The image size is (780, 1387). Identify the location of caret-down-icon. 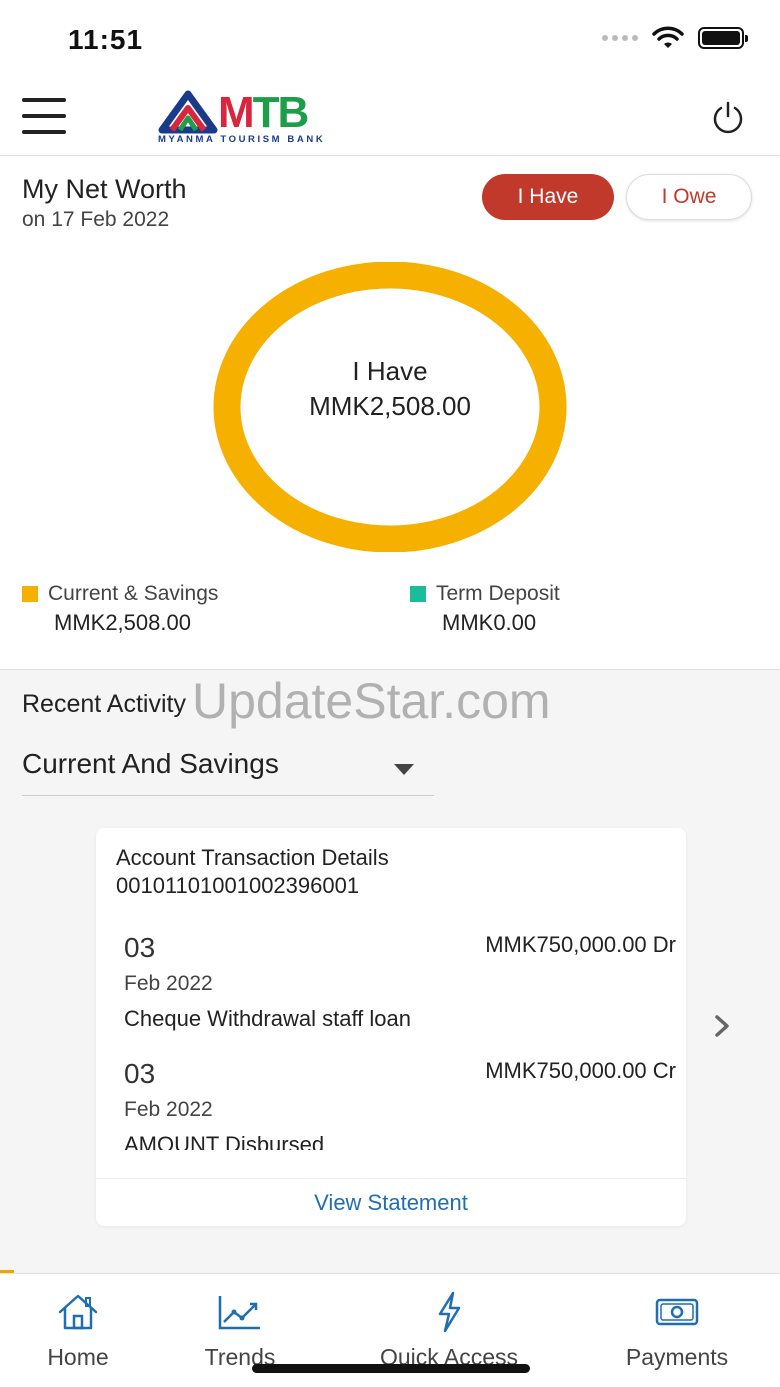
(404, 769).